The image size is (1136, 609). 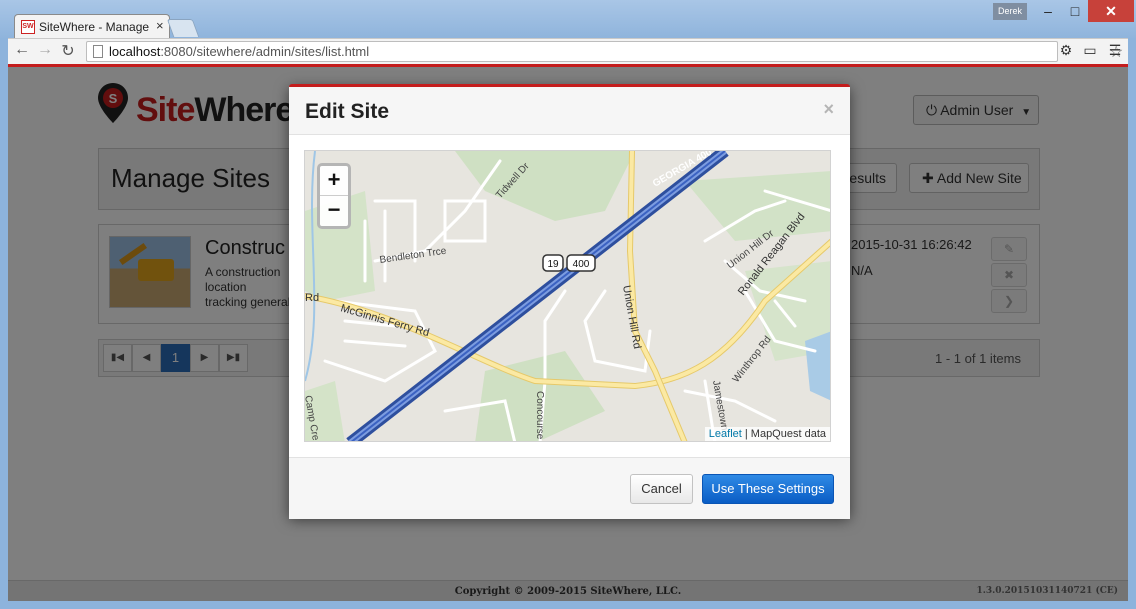 I want to click on browser-tab: SW SiteWhere - Manage ×, so click(x=92, y=26).